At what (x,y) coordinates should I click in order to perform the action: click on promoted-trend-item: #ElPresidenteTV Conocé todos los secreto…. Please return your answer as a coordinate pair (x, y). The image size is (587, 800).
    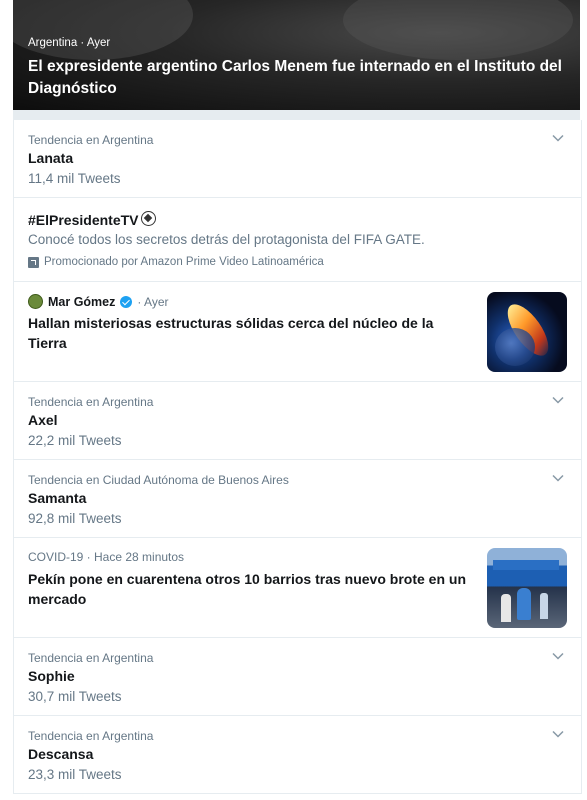
    Looking at the image, I should click on (297, 240).